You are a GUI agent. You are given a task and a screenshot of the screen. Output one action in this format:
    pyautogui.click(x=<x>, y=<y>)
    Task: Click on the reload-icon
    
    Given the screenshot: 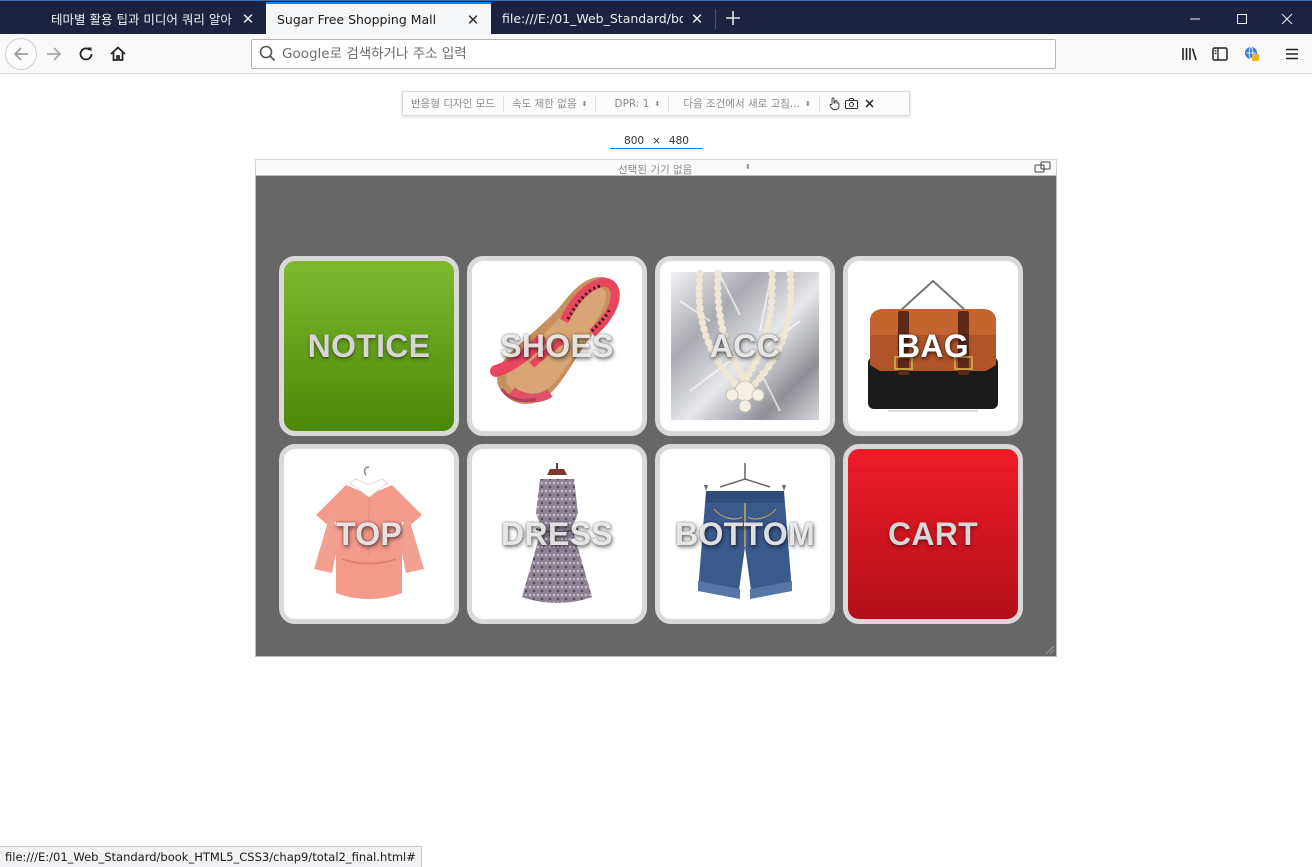 What is the action you would take?
    pyautogui.click(x=86, y=54)
    